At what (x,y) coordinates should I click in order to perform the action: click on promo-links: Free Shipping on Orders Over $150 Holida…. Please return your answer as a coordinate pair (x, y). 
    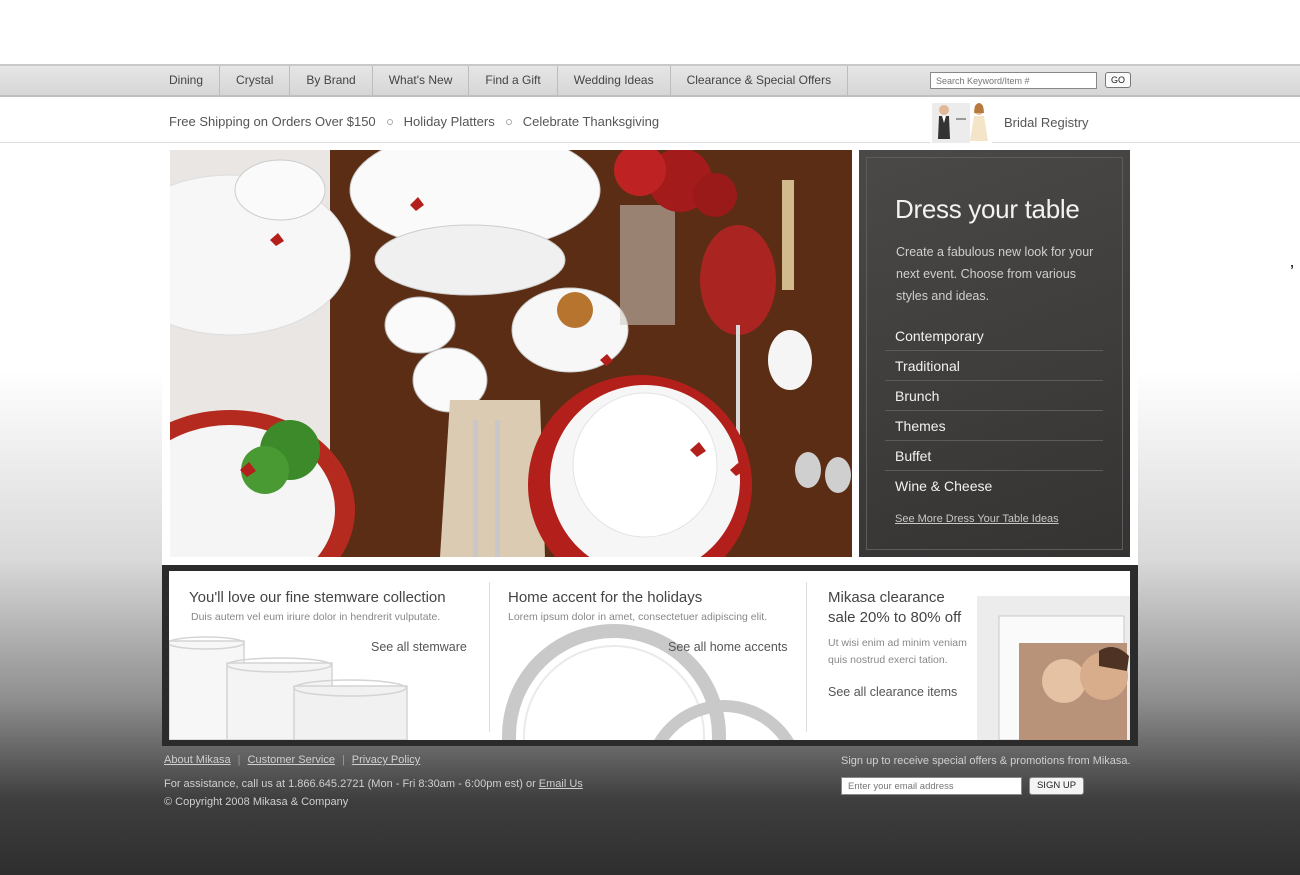
    Looking at the image, I should click on (414, 122).